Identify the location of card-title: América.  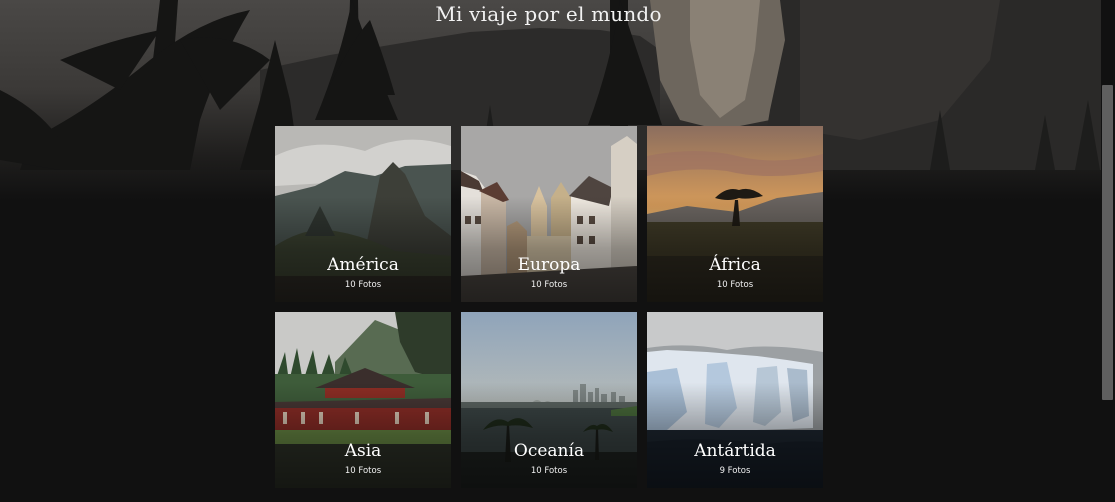
(363, 265).